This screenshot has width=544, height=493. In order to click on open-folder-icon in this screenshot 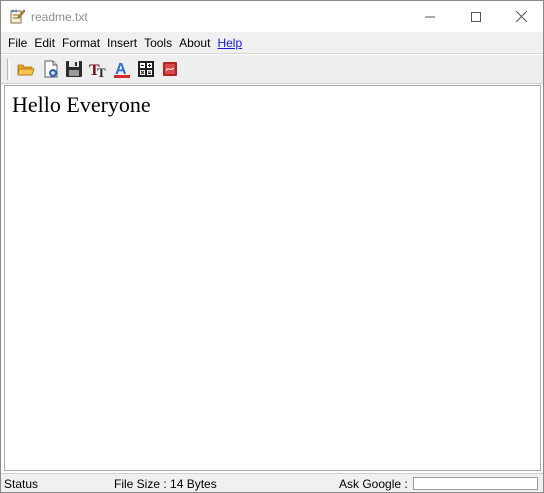, I will do `click(26, 70)`.